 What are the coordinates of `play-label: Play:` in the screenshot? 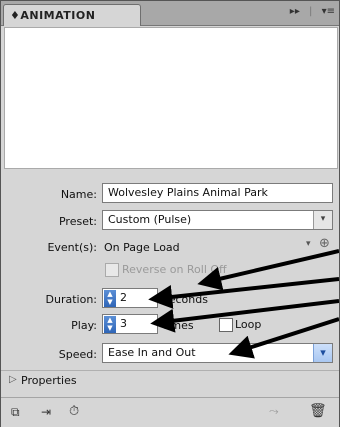 It's located at (84, 325).